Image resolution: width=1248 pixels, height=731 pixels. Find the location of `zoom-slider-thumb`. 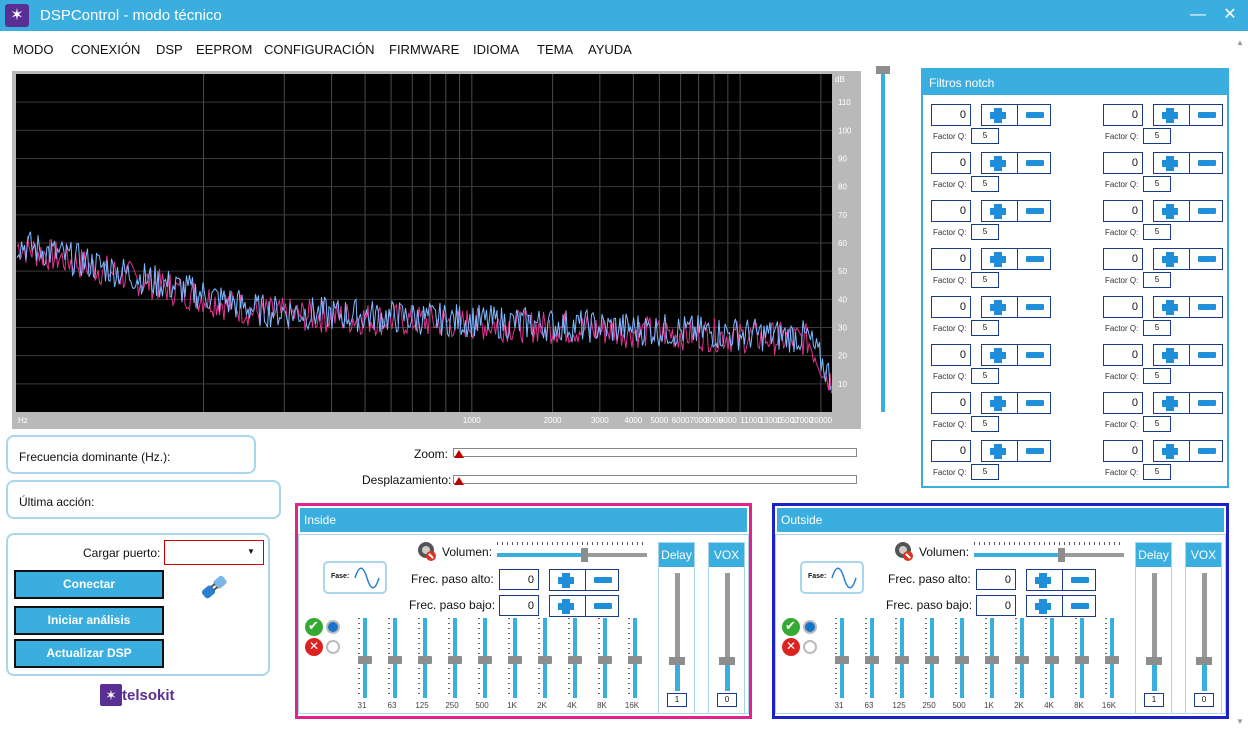

zoom-slider-thumb is located at coordinates (459, 454).